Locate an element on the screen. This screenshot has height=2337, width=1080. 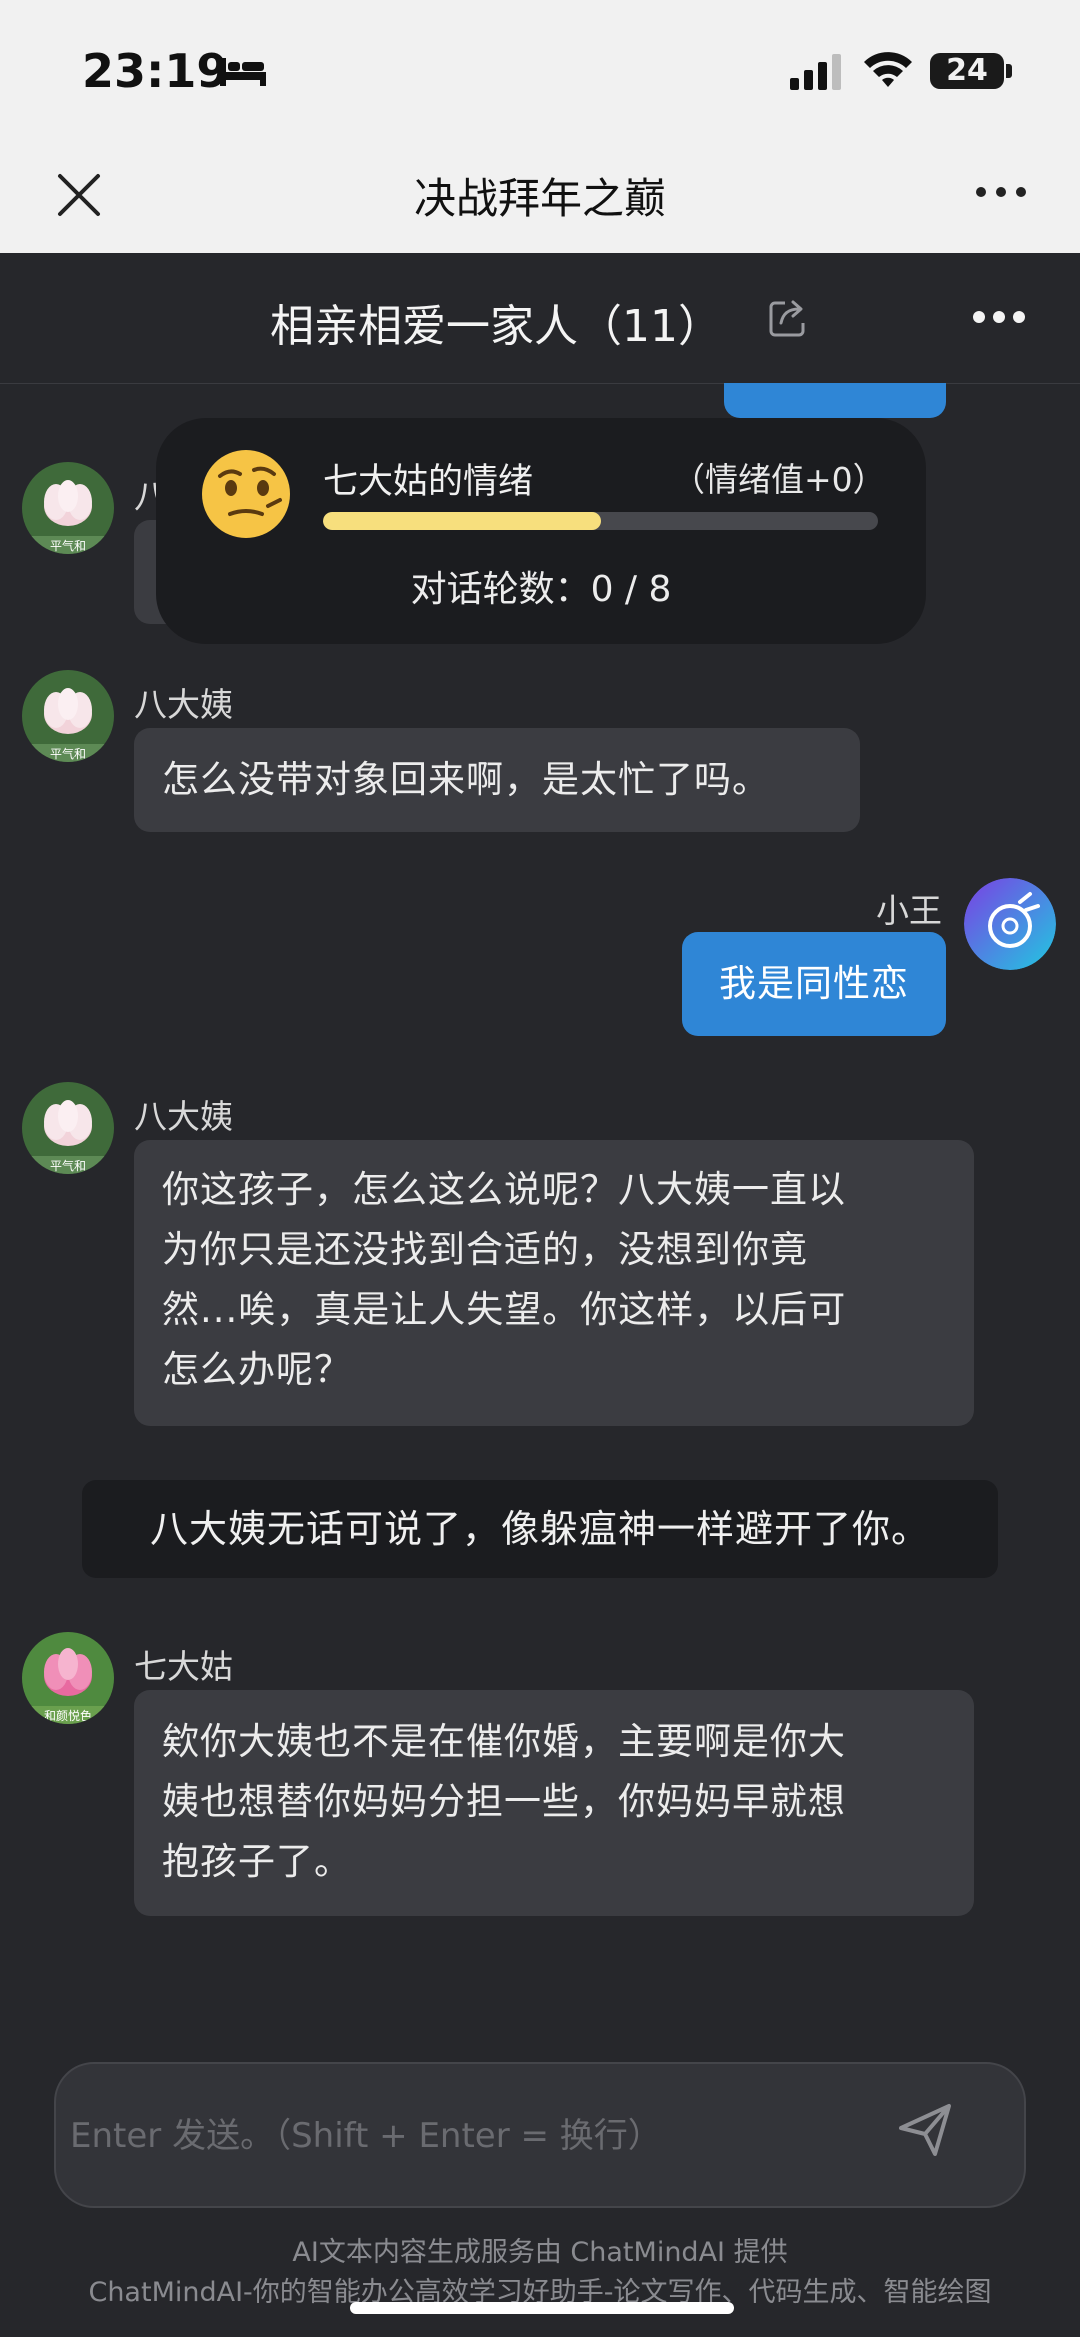
emotion-progress-bar is located at coordinates (600, 521).